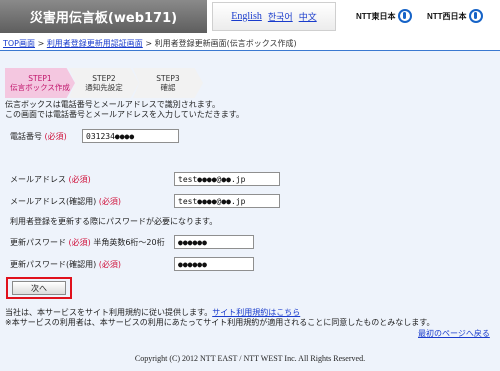 Image resolution: width=500 pixels, height=371 pixels. What do you see at coordinates (38, 242) in the screenshot?
I see `password-label-text: 更新パスワード` at bounding box center [38, 242].